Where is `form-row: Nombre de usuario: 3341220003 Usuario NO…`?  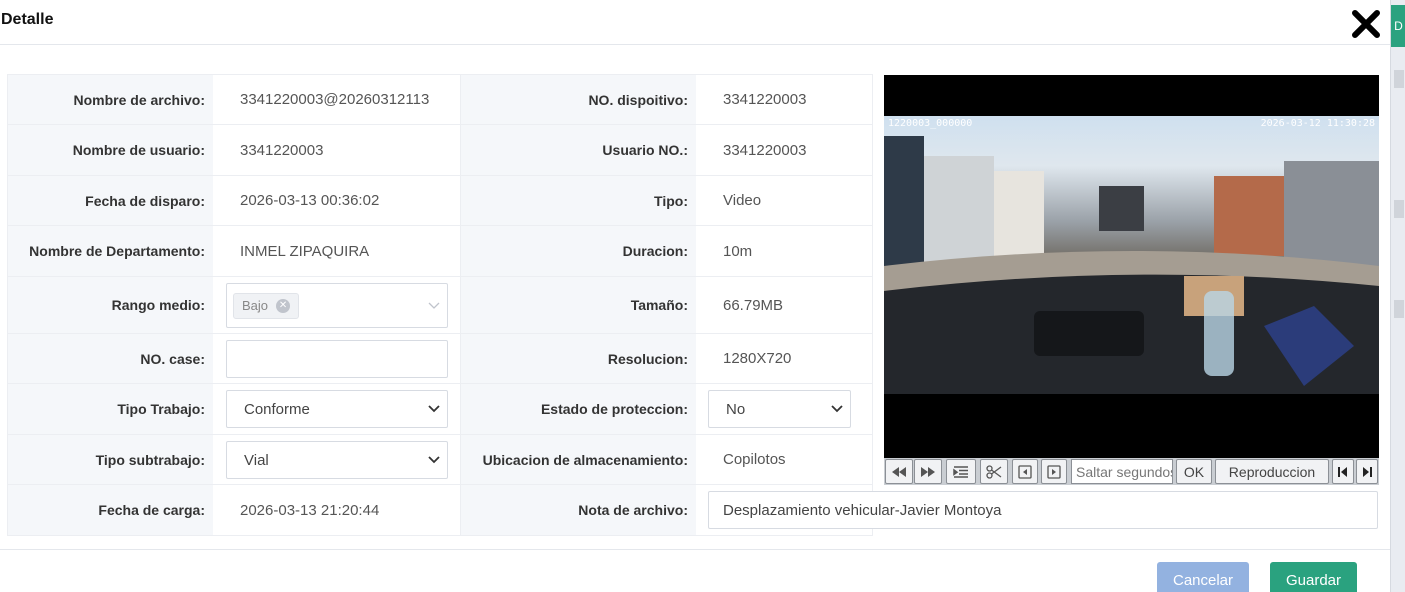 form-row: Nombre de usuario: 3341220003 Usuario NO… is located at coordinates (440, 150).